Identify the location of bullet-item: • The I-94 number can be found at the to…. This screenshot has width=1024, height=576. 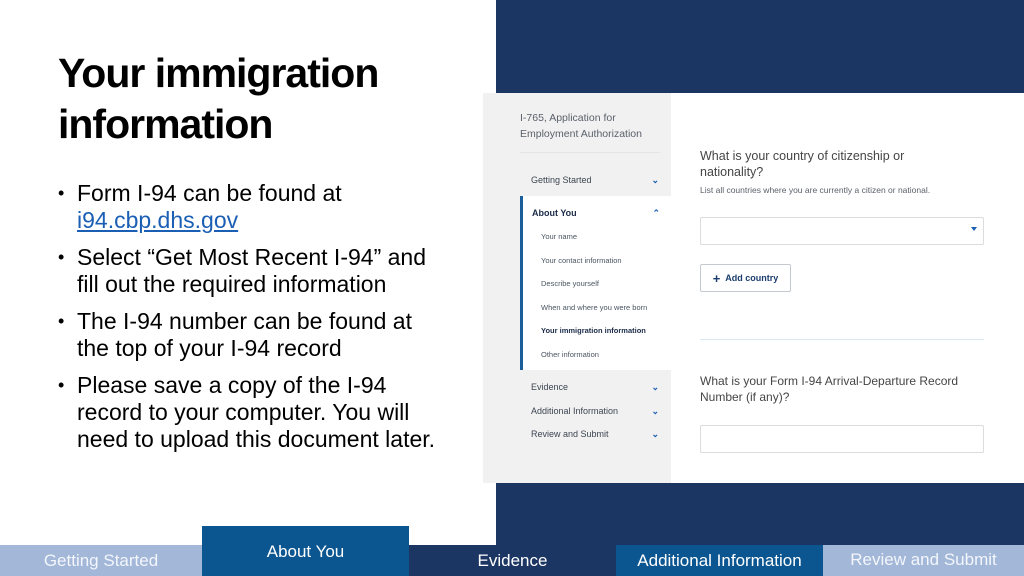
(246, 335).